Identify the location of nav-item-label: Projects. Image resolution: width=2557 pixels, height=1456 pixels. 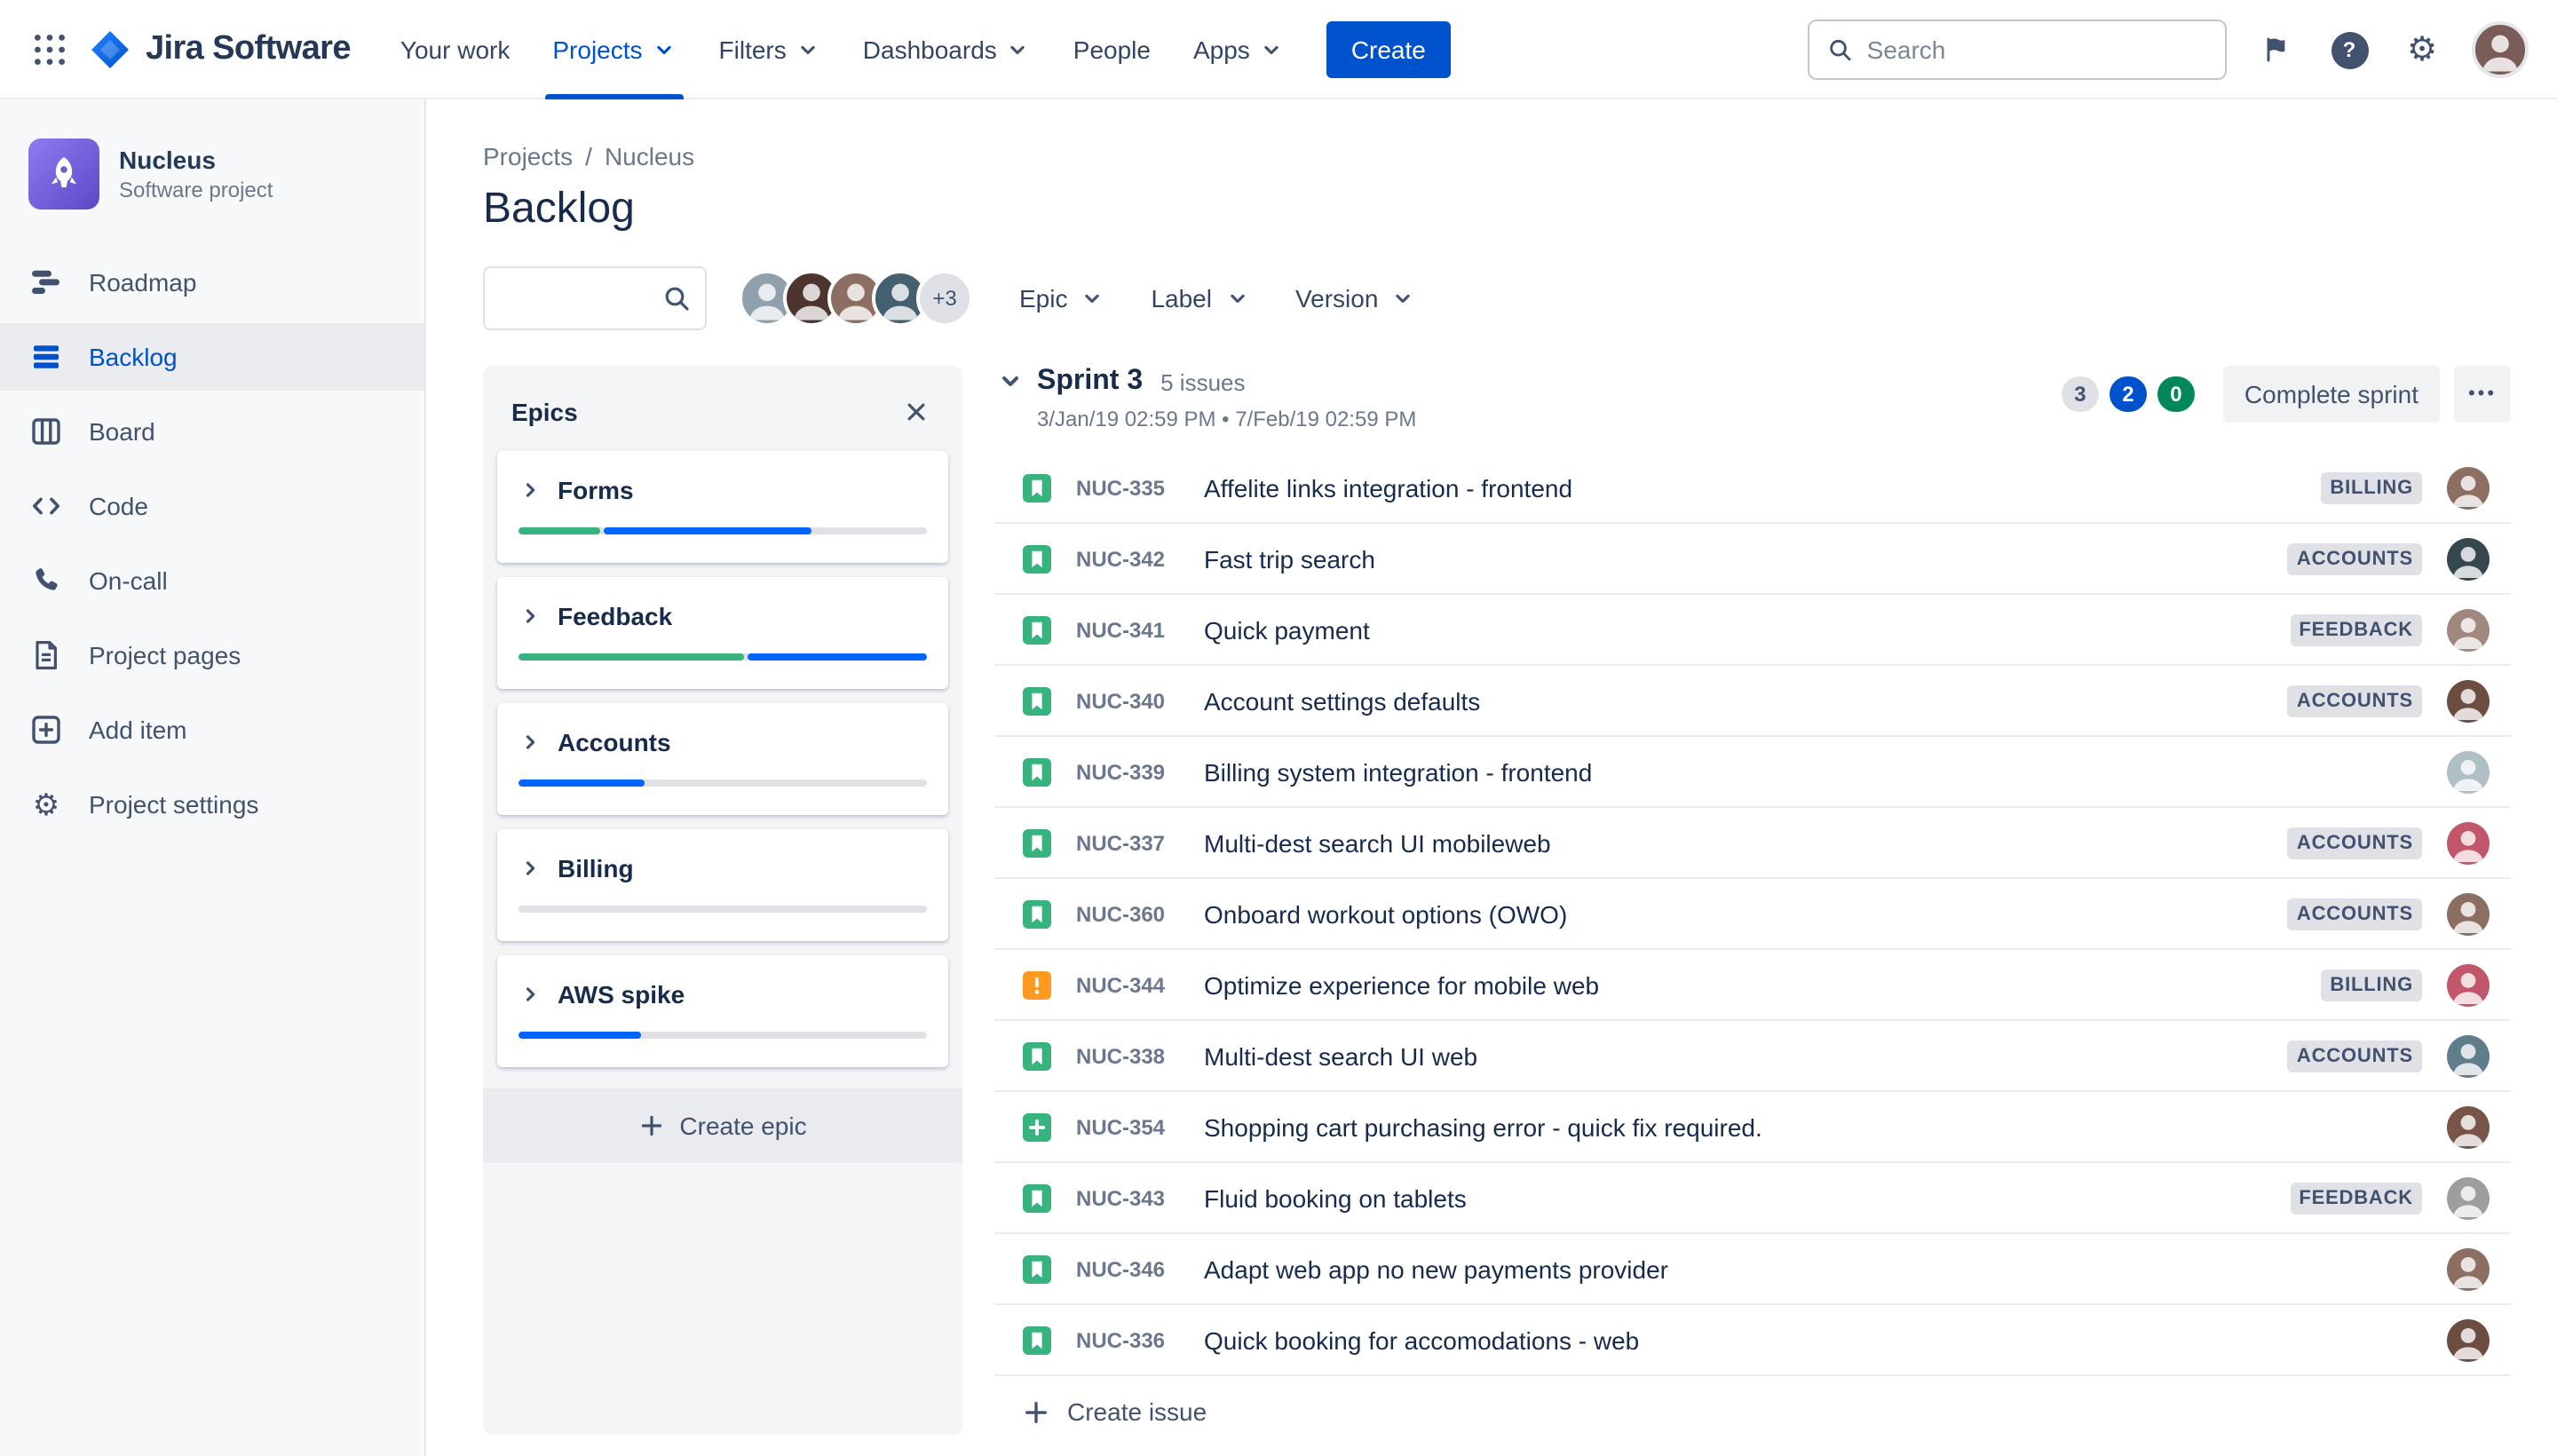
(597, 50).